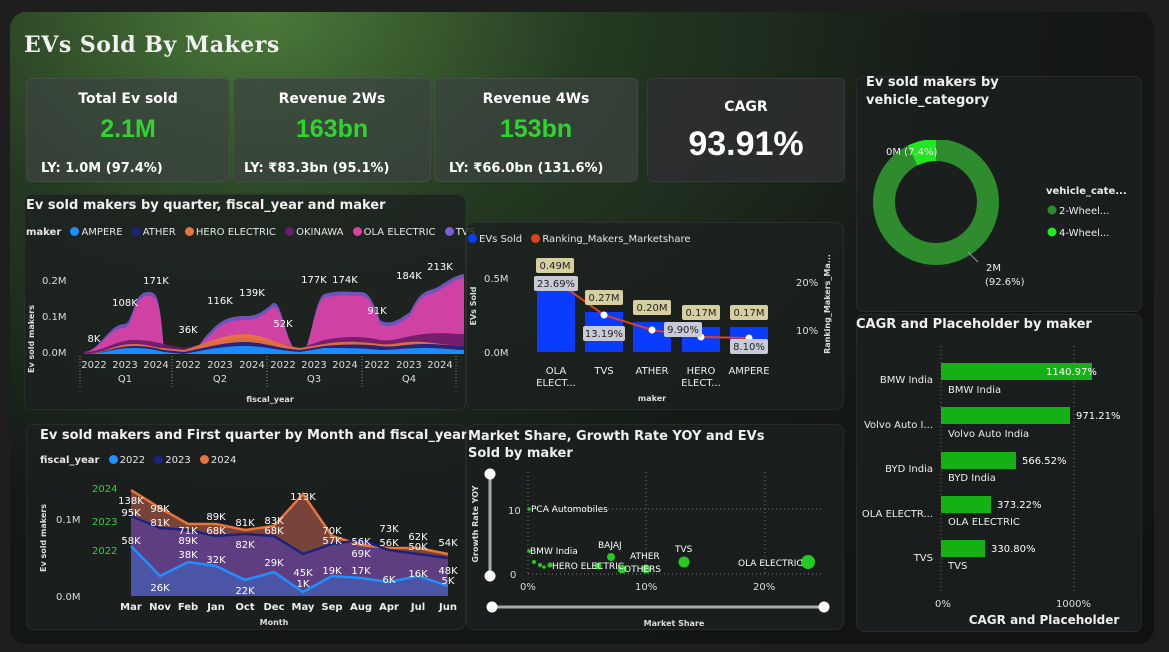 This screenshot has height=652, width=1169. Describe the element at coordinates (746, 130) in the screenshot. I see `kpi-cagr: CAGR 93.91%` at that location.